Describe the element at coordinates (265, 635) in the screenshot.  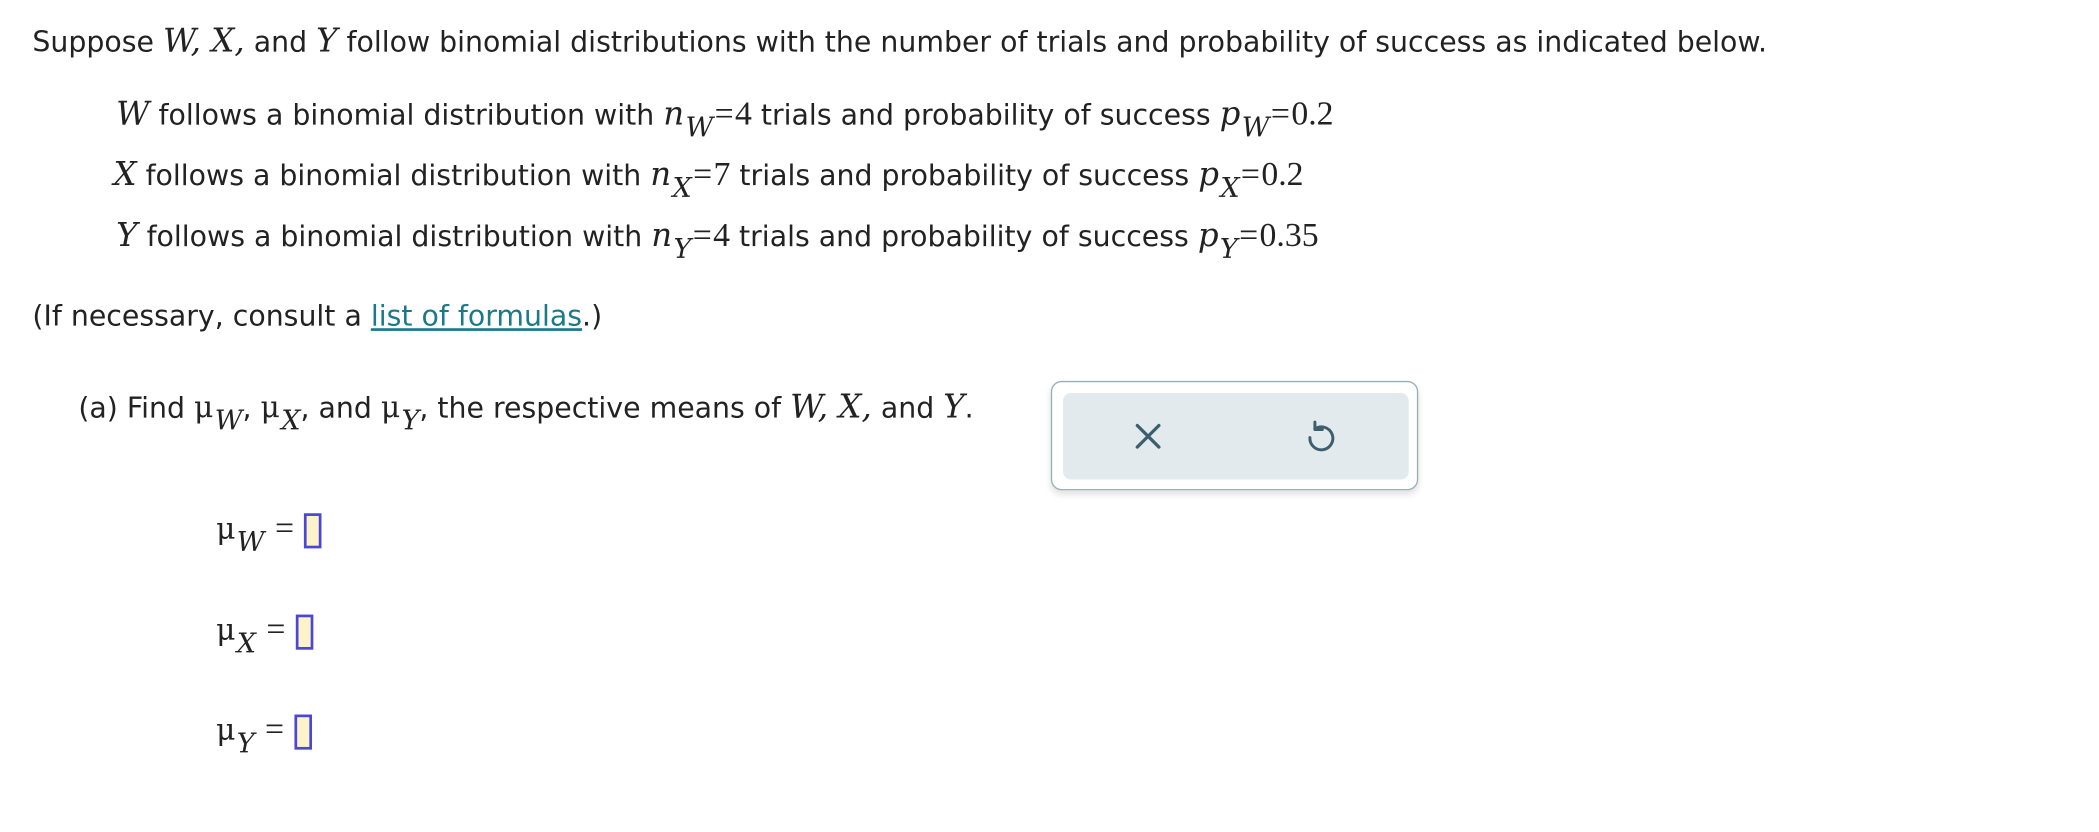
I see `answer-row-mu-x: μX =` at that location.